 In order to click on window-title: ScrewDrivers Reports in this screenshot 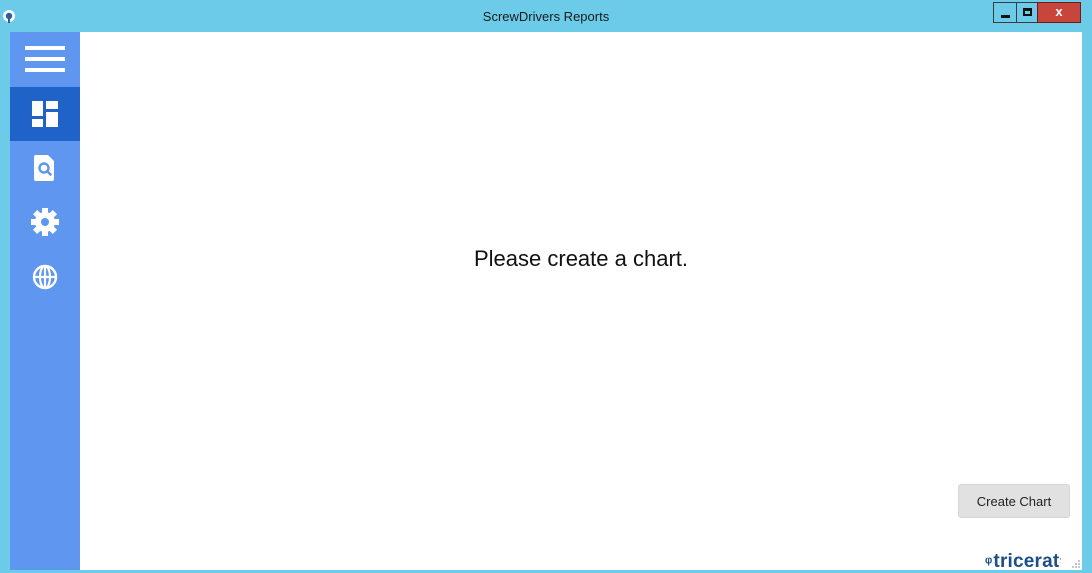, I will do `click(546, 16)`.